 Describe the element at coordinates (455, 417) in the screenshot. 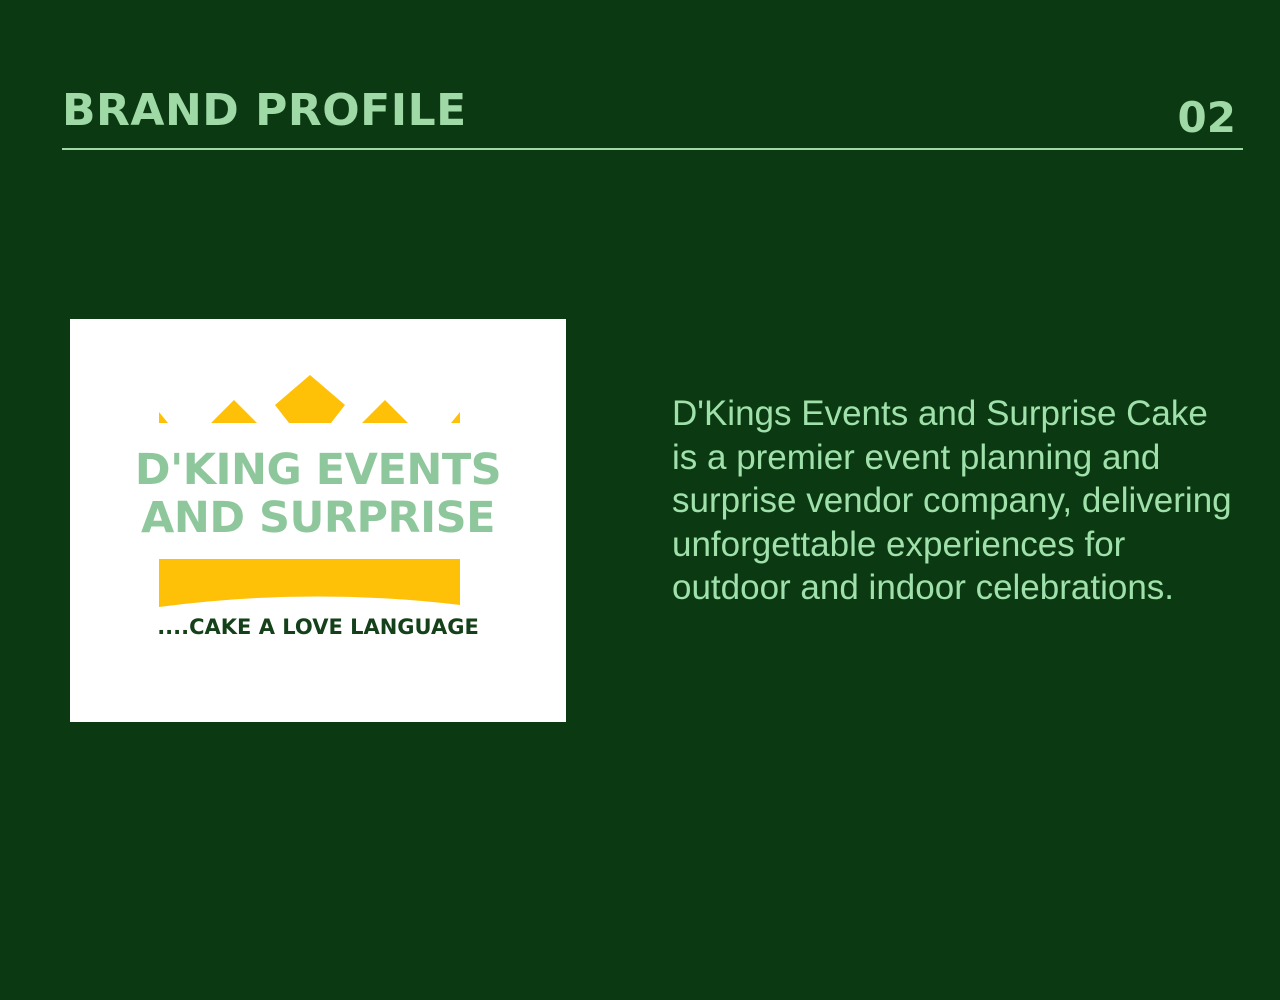

I see `crown-right-edge` at that location.